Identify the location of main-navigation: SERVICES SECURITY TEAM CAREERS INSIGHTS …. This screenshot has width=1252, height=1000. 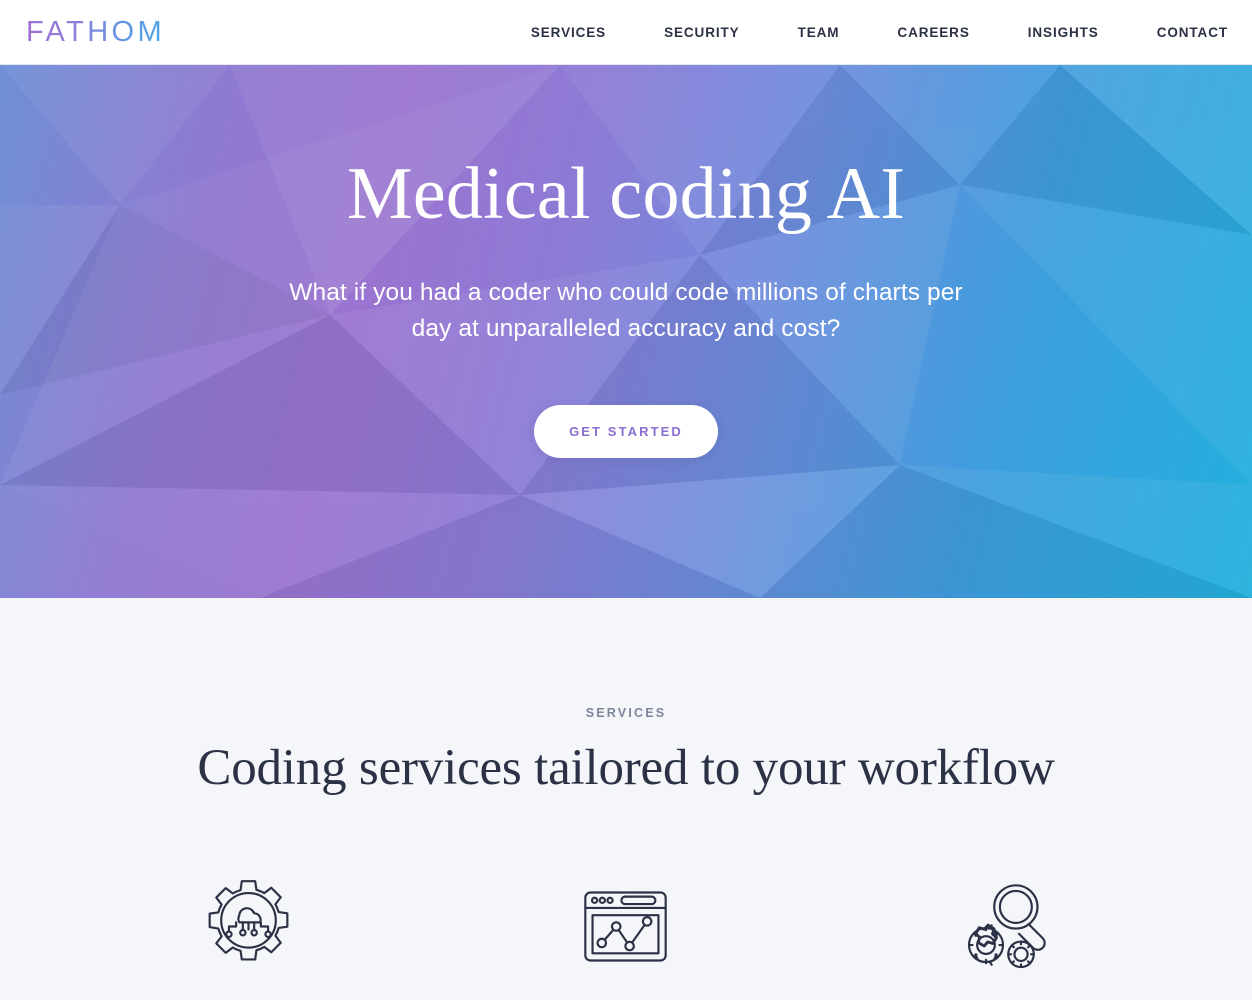
(879, 32).